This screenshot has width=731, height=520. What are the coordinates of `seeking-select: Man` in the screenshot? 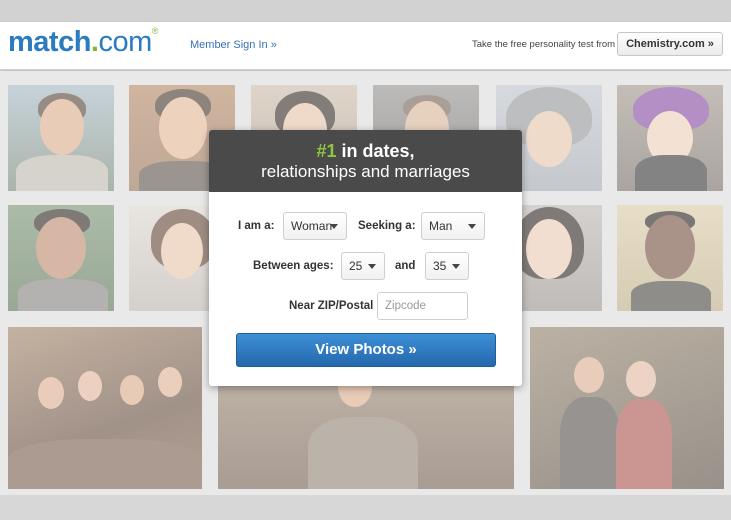 It's located at (453, 226).